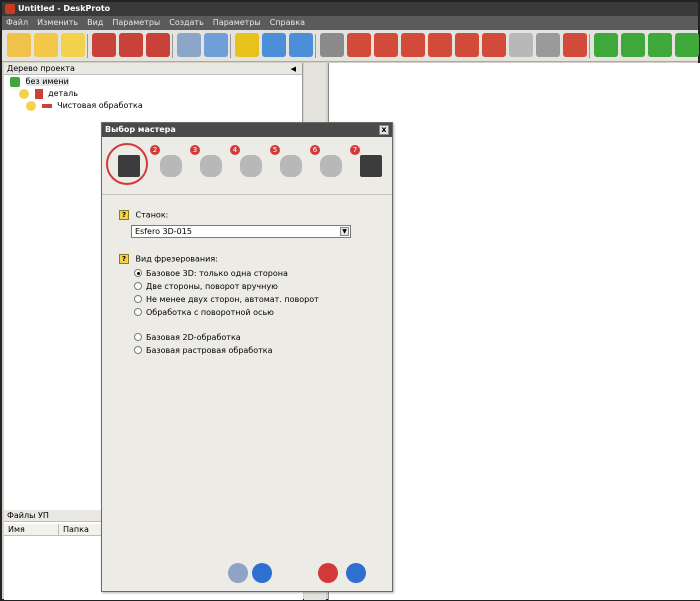 The height and width of the screenshot is (601, 700). I want to click on menu-item: Справка, so click(287, 22).